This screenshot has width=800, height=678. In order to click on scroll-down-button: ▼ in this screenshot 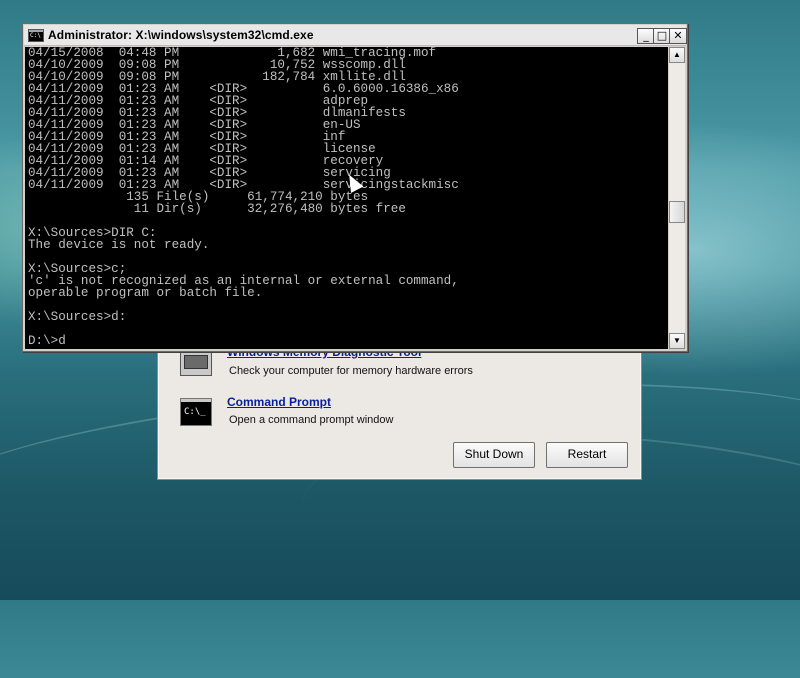, I will do `click(677, 341)`.